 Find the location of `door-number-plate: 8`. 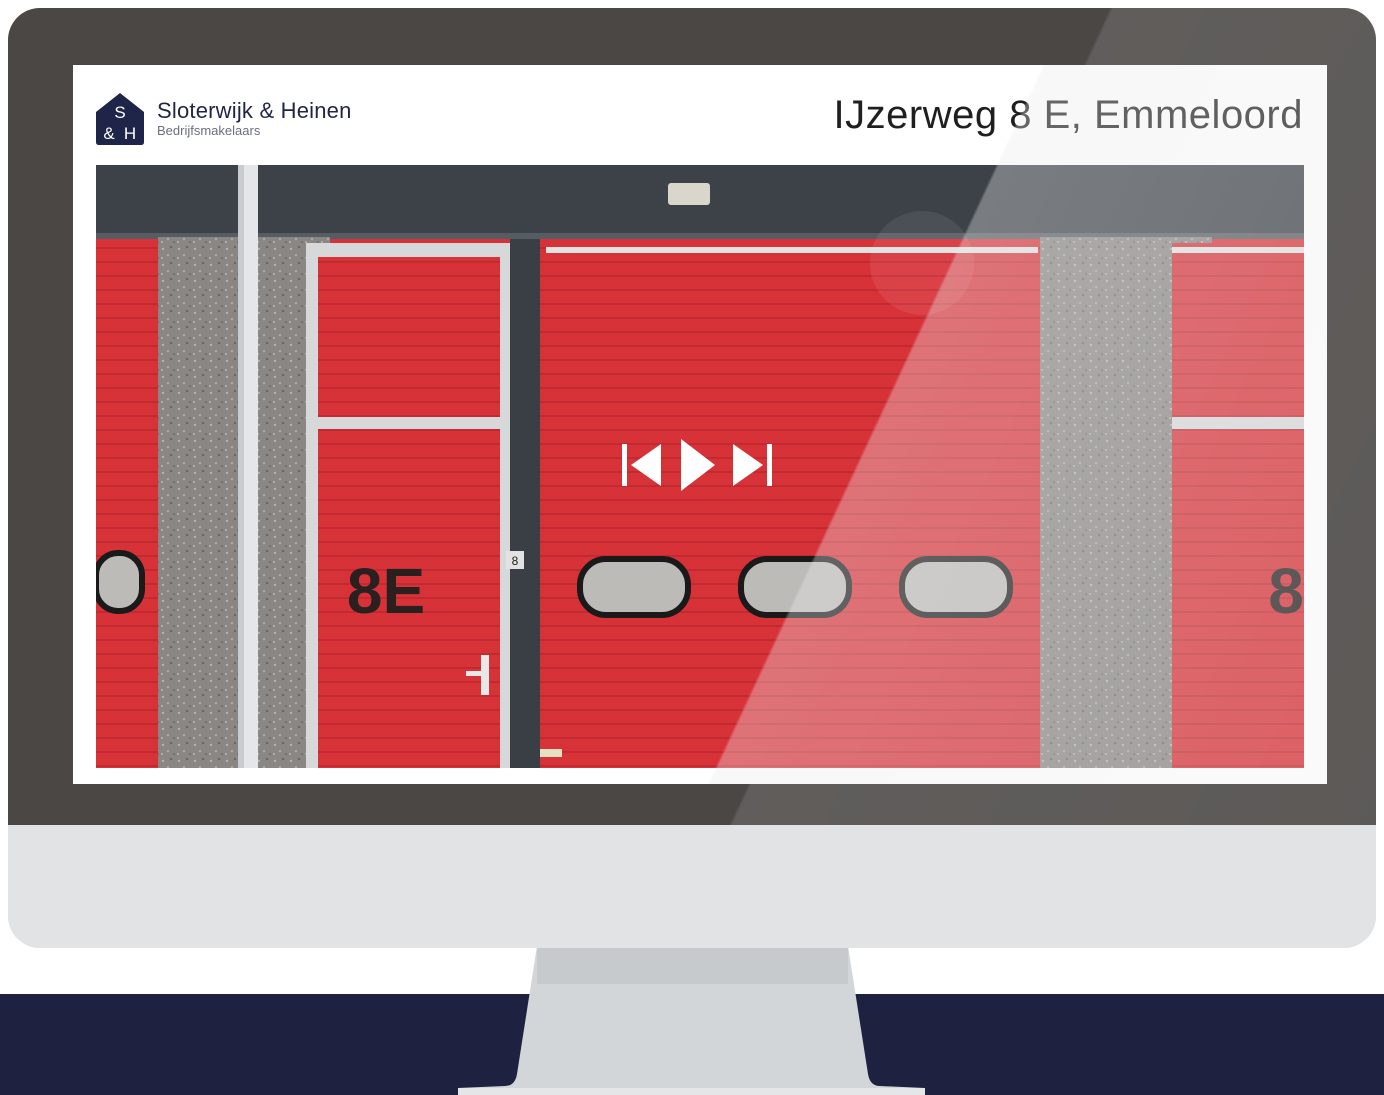

door-number-plate: 8 is located at coordinates (515, 561).